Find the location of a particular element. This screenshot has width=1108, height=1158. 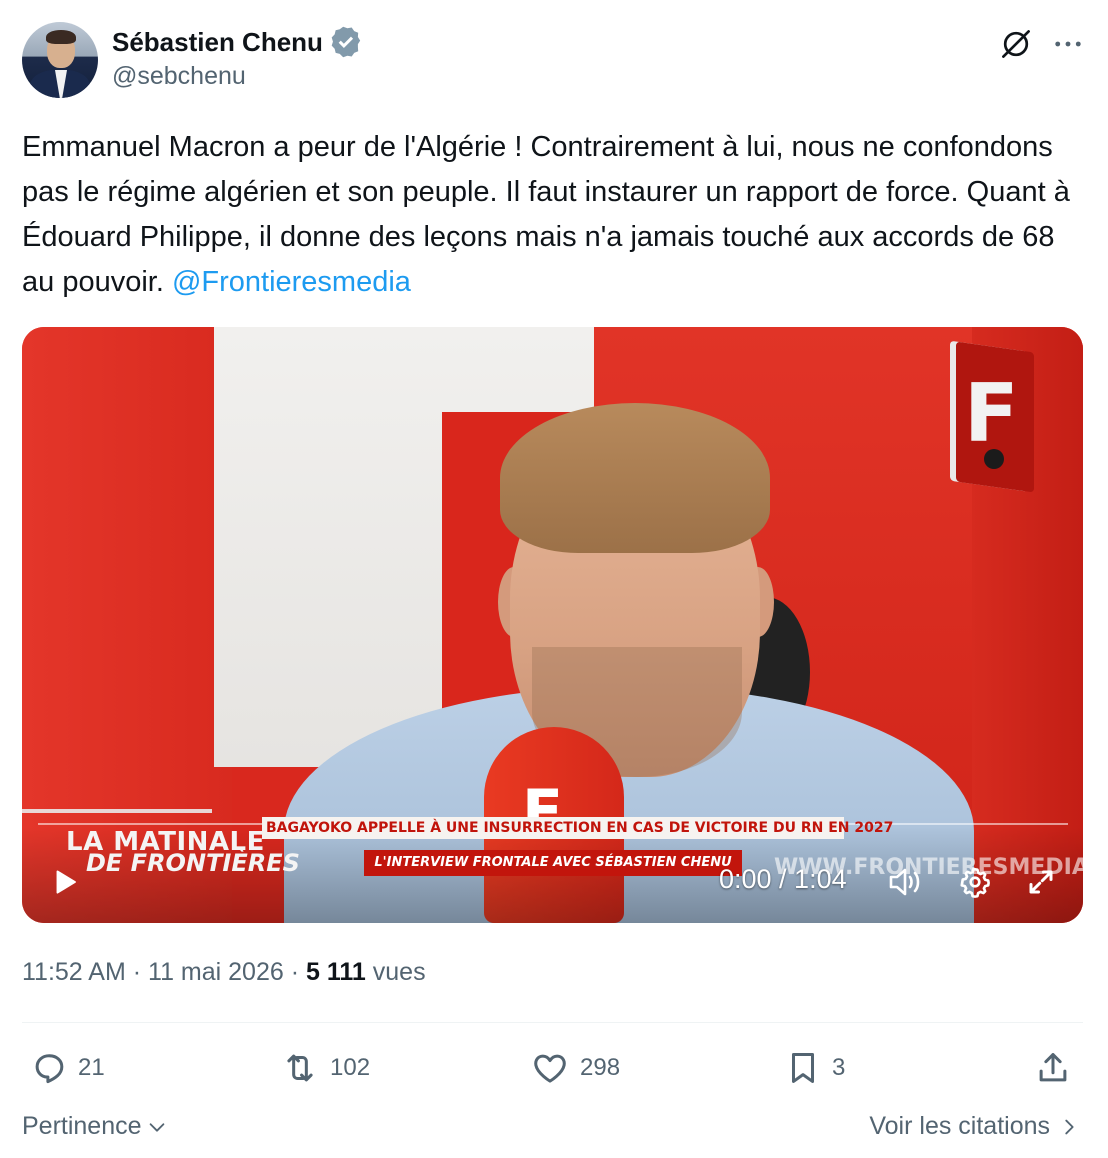

like-icon is located at coordinates (550, 1068).